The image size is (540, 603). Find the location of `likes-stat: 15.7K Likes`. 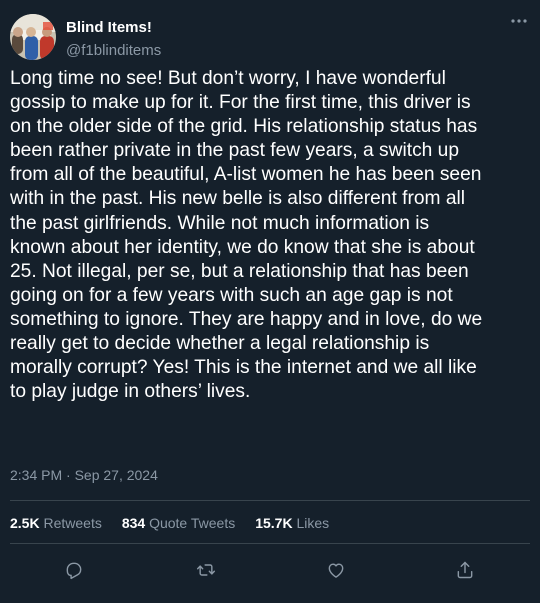

likes-stat: 15.7K Likes is located at coordinates (292, 523).